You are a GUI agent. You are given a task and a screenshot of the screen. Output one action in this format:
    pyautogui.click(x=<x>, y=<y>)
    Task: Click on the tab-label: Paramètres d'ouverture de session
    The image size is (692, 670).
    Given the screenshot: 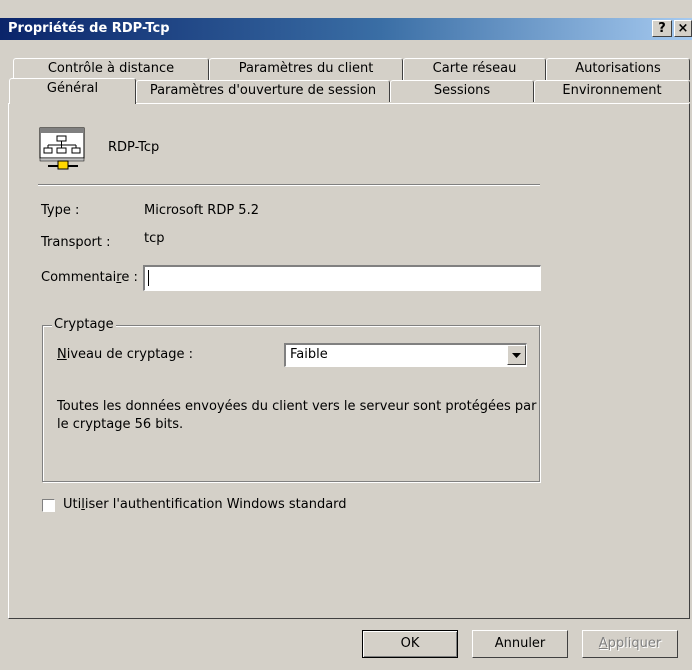 What is the action you would take?
    pyautogui.click(x=263, y=90)
    